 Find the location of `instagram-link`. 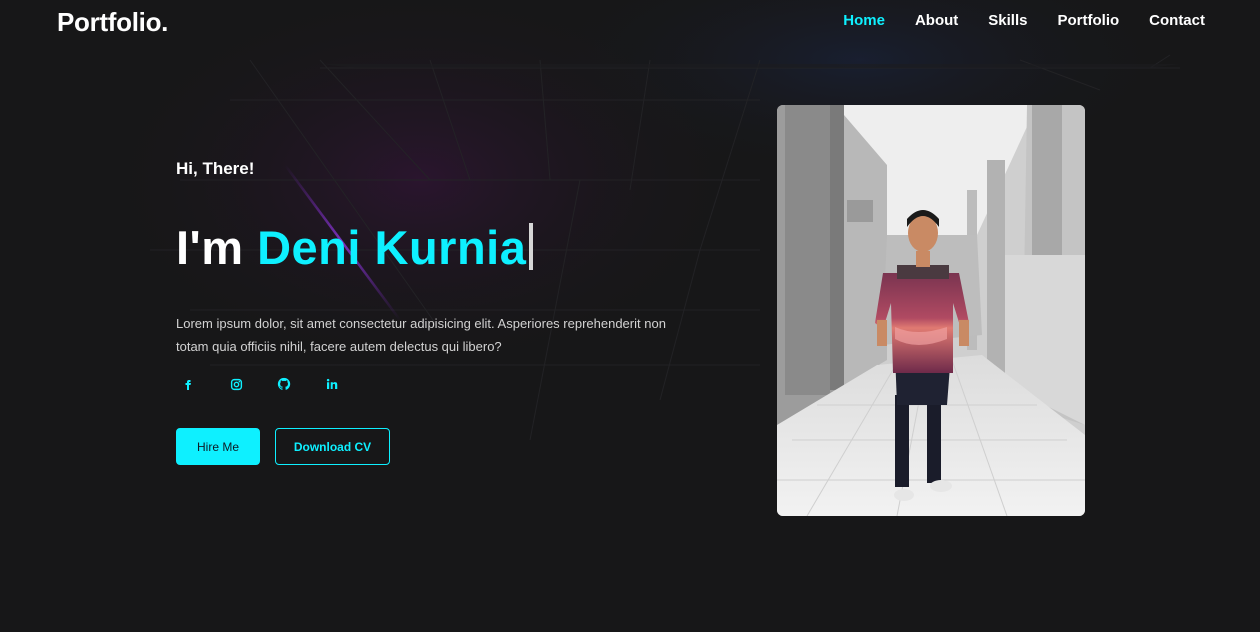

instagram-link is located at coordinates (236, 384).